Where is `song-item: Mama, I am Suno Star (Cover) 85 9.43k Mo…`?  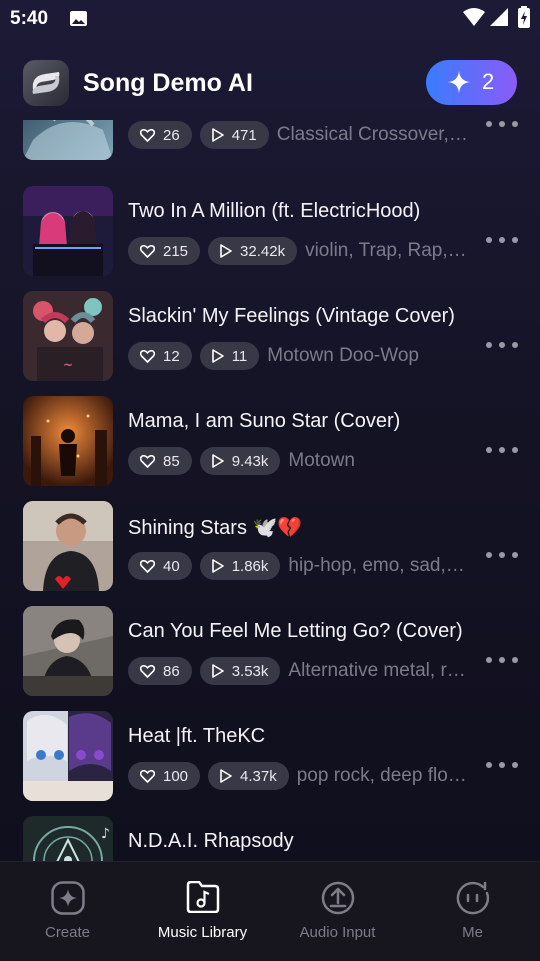
song-item: Mama, I am Suno Star (Cover) 85 9.43k Mo… is located at coordinates (270, 448).